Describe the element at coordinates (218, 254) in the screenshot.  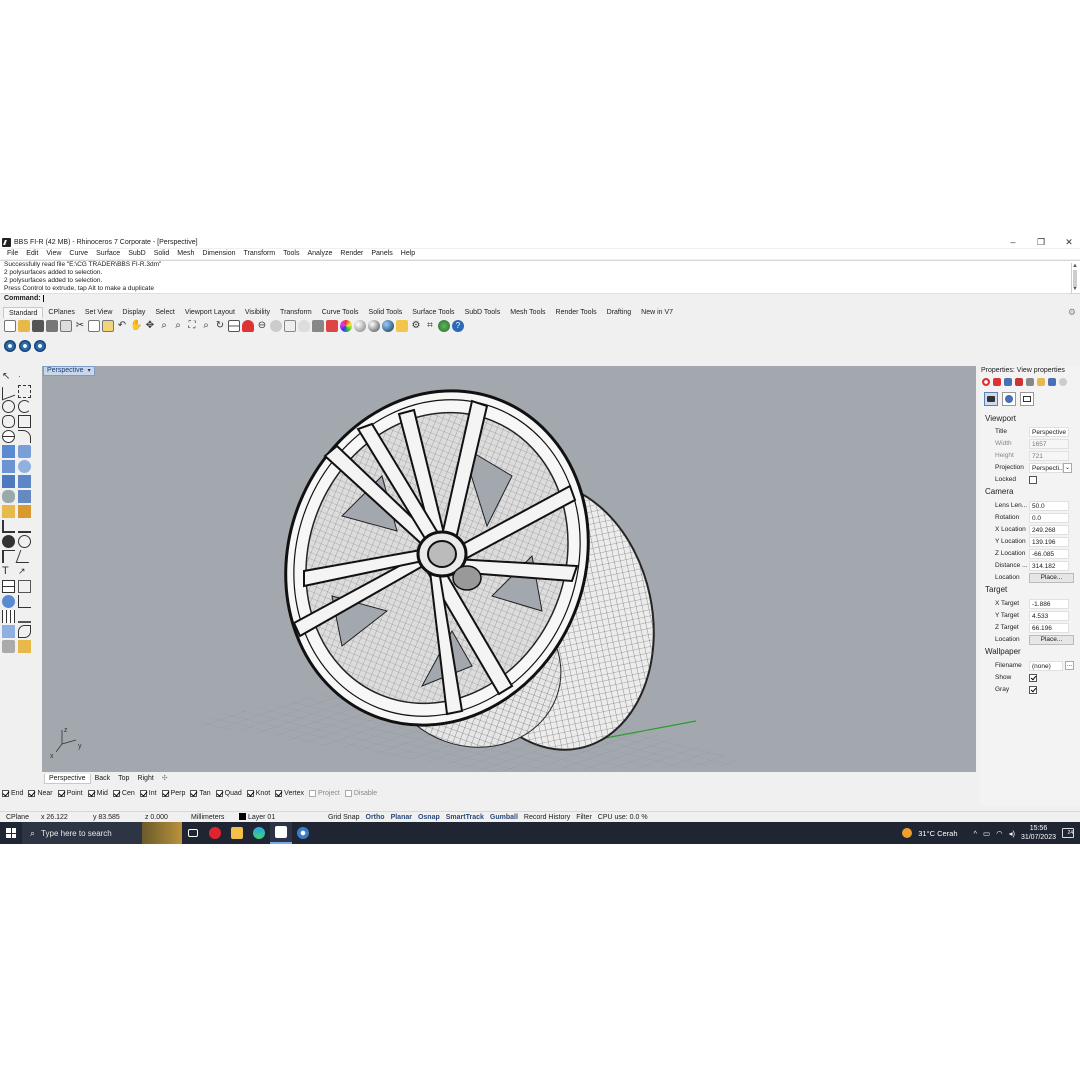
I see `menu-dimension: Dimension` at that location.